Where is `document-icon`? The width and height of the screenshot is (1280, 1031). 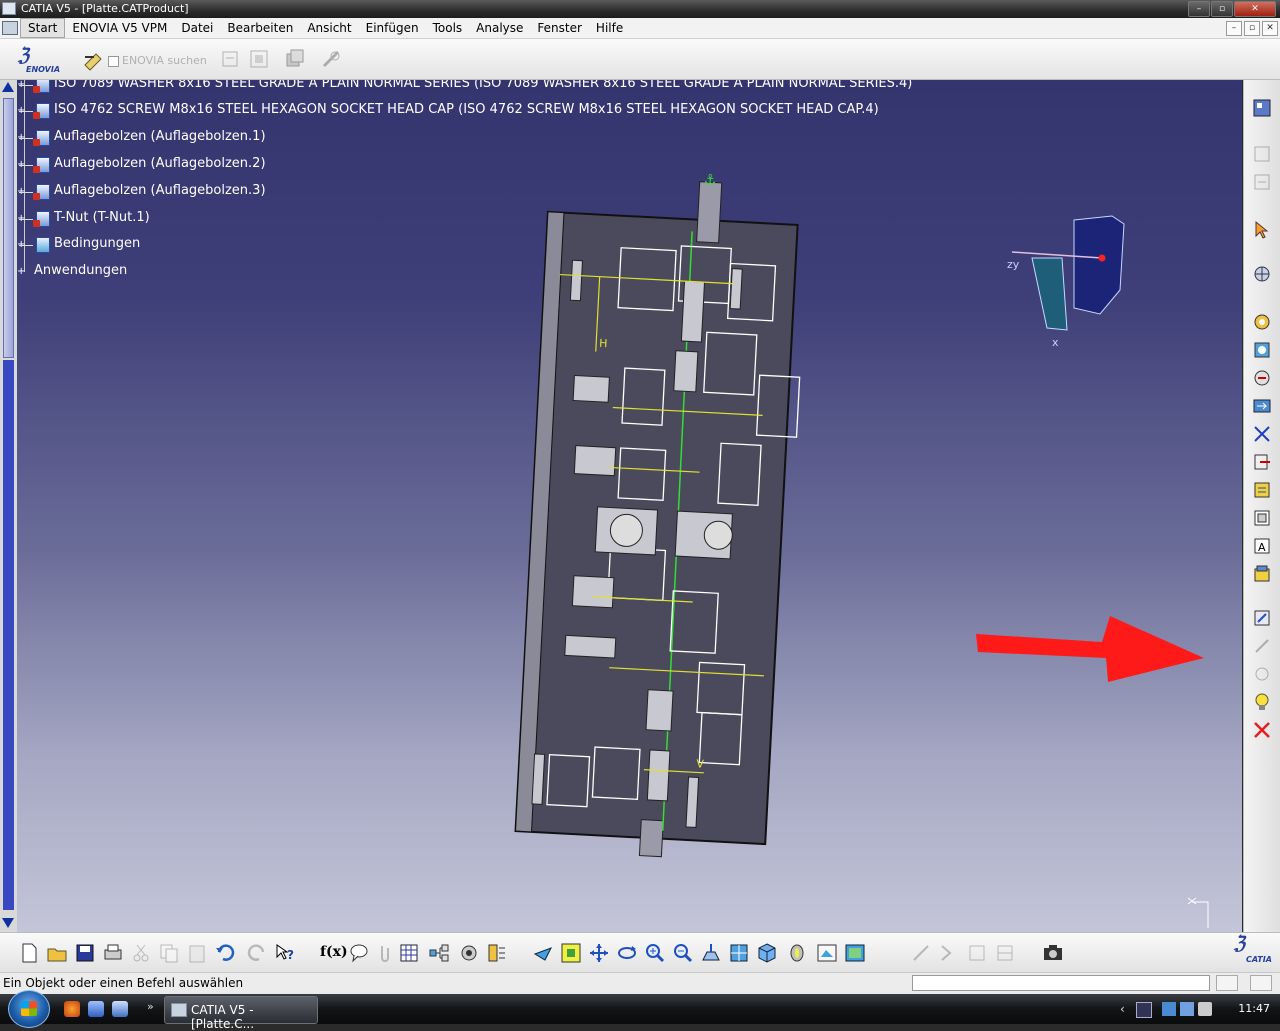 document-icon is located at coordinates (10, 28).